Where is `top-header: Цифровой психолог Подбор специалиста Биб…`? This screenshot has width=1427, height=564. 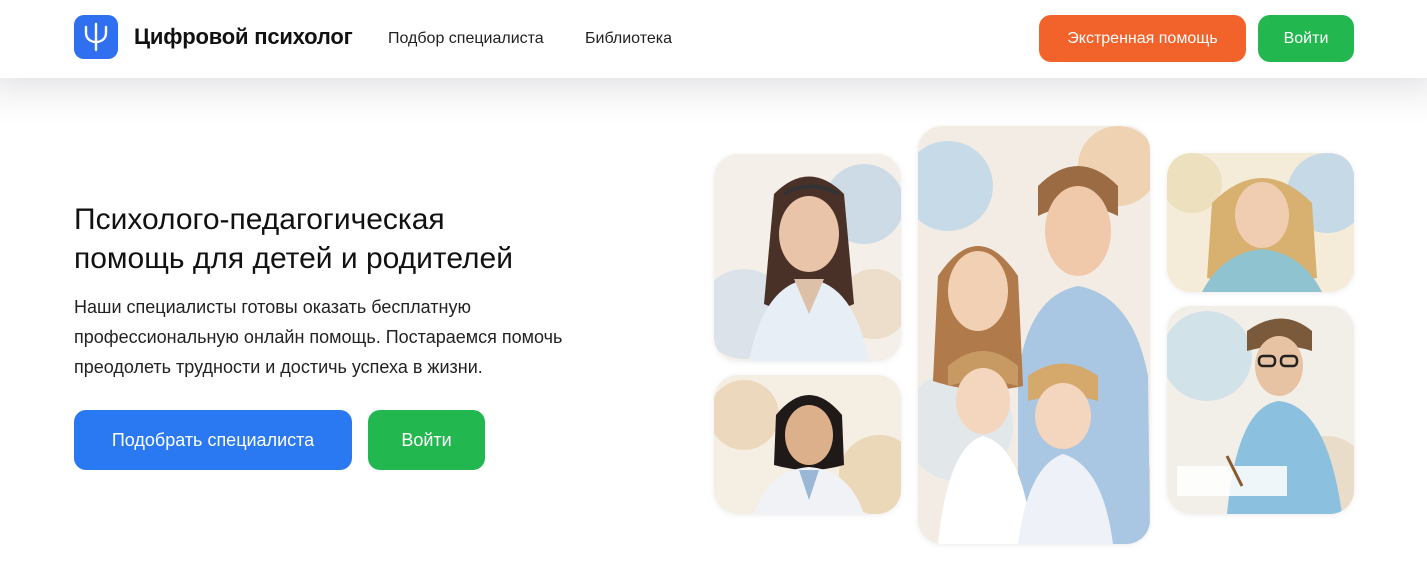
top-header: Цифровой психолог Подбор специалиста Биб… is located at coordinates (713, 39).